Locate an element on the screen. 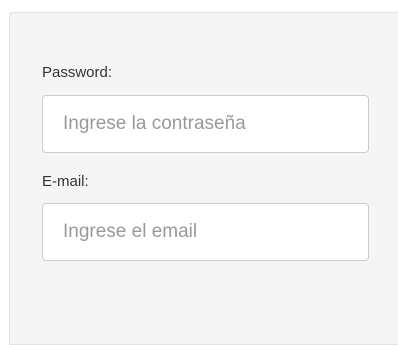 This screenshot has height=345, width=398. password-input is located at coordinates (205, 124).